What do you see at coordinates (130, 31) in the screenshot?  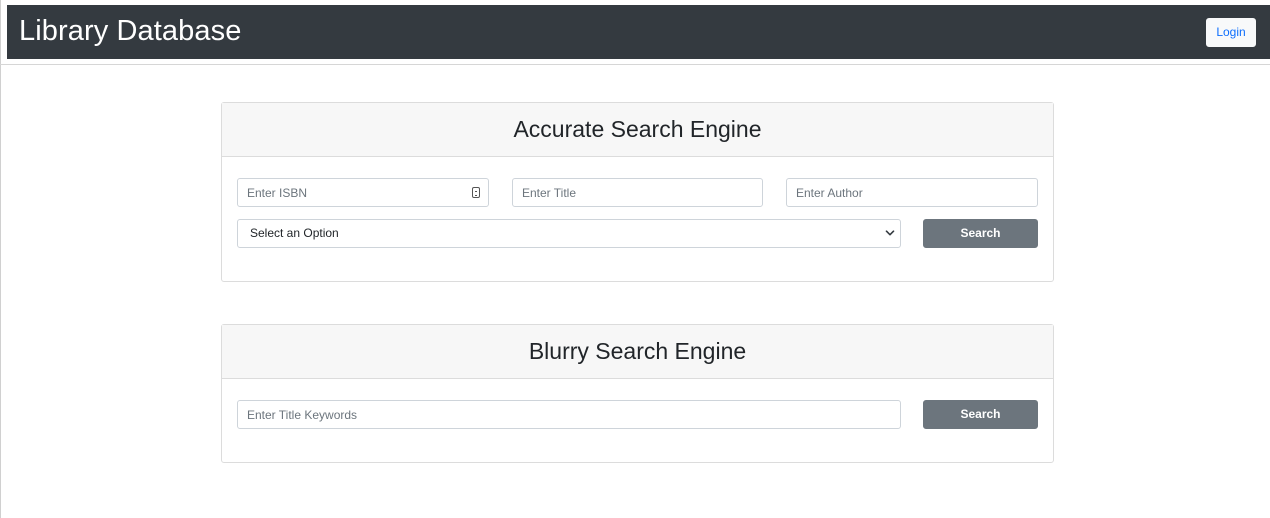 I see `brand-title: Library Database` at bounding box center [130, 31].